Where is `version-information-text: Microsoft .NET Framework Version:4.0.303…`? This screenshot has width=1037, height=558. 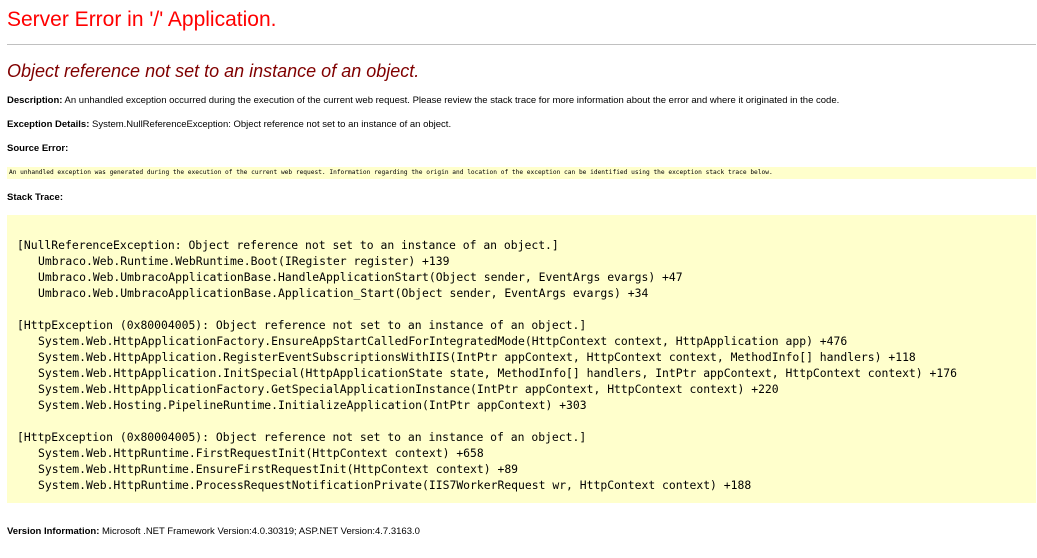
version-information-text: Microsoft .NET Framework Version:4.0.303… is located at coordinates (259, 531).